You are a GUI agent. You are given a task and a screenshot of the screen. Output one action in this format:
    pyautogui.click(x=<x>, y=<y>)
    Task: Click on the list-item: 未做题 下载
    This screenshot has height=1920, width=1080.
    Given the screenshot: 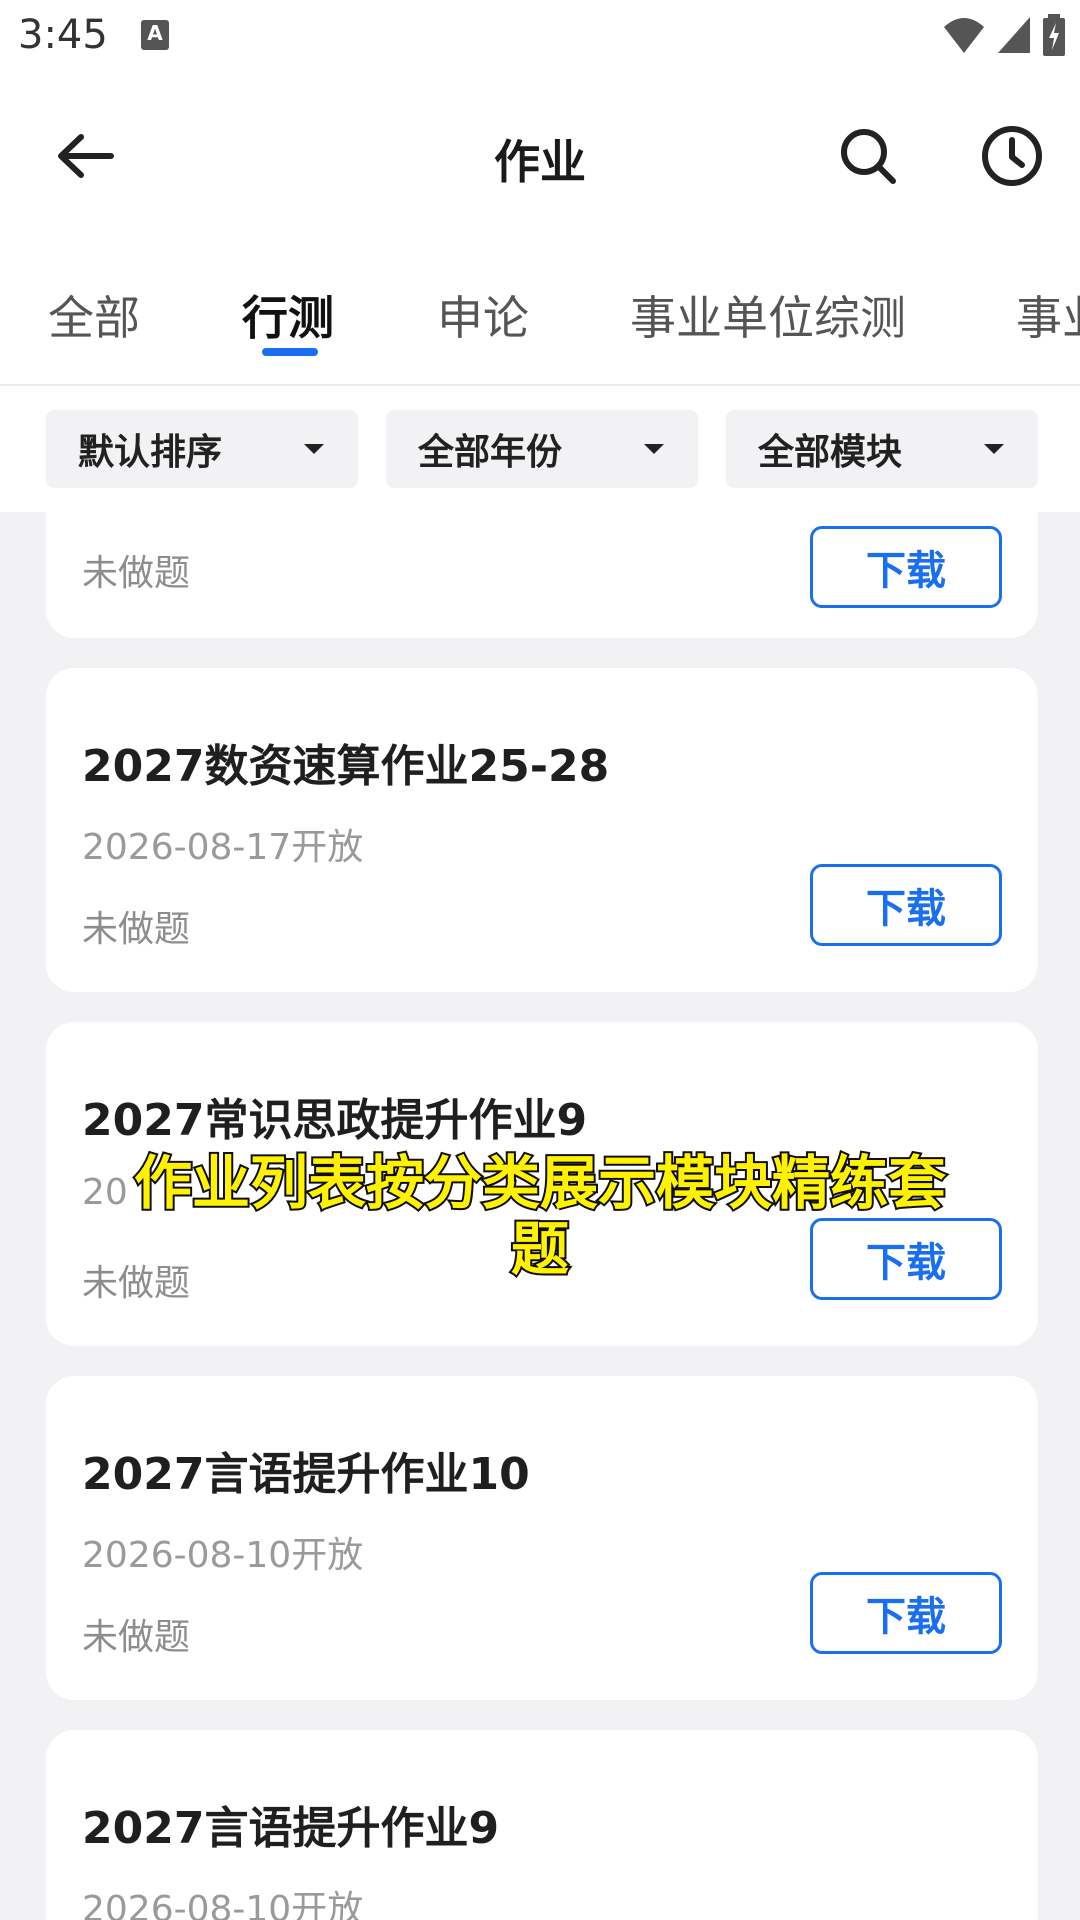 What is the action you would take?
    pyautogui.click(x=542, y=575)
    